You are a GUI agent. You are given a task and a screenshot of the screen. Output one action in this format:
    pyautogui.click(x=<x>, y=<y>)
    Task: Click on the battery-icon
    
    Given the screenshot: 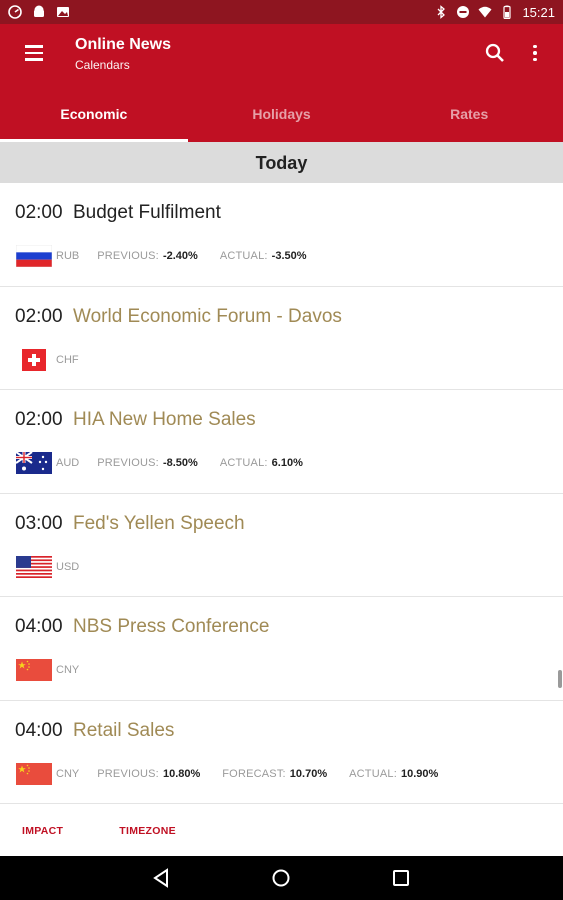 What is the action you would take?
    pyautogui.click(x=507, y=12)
    